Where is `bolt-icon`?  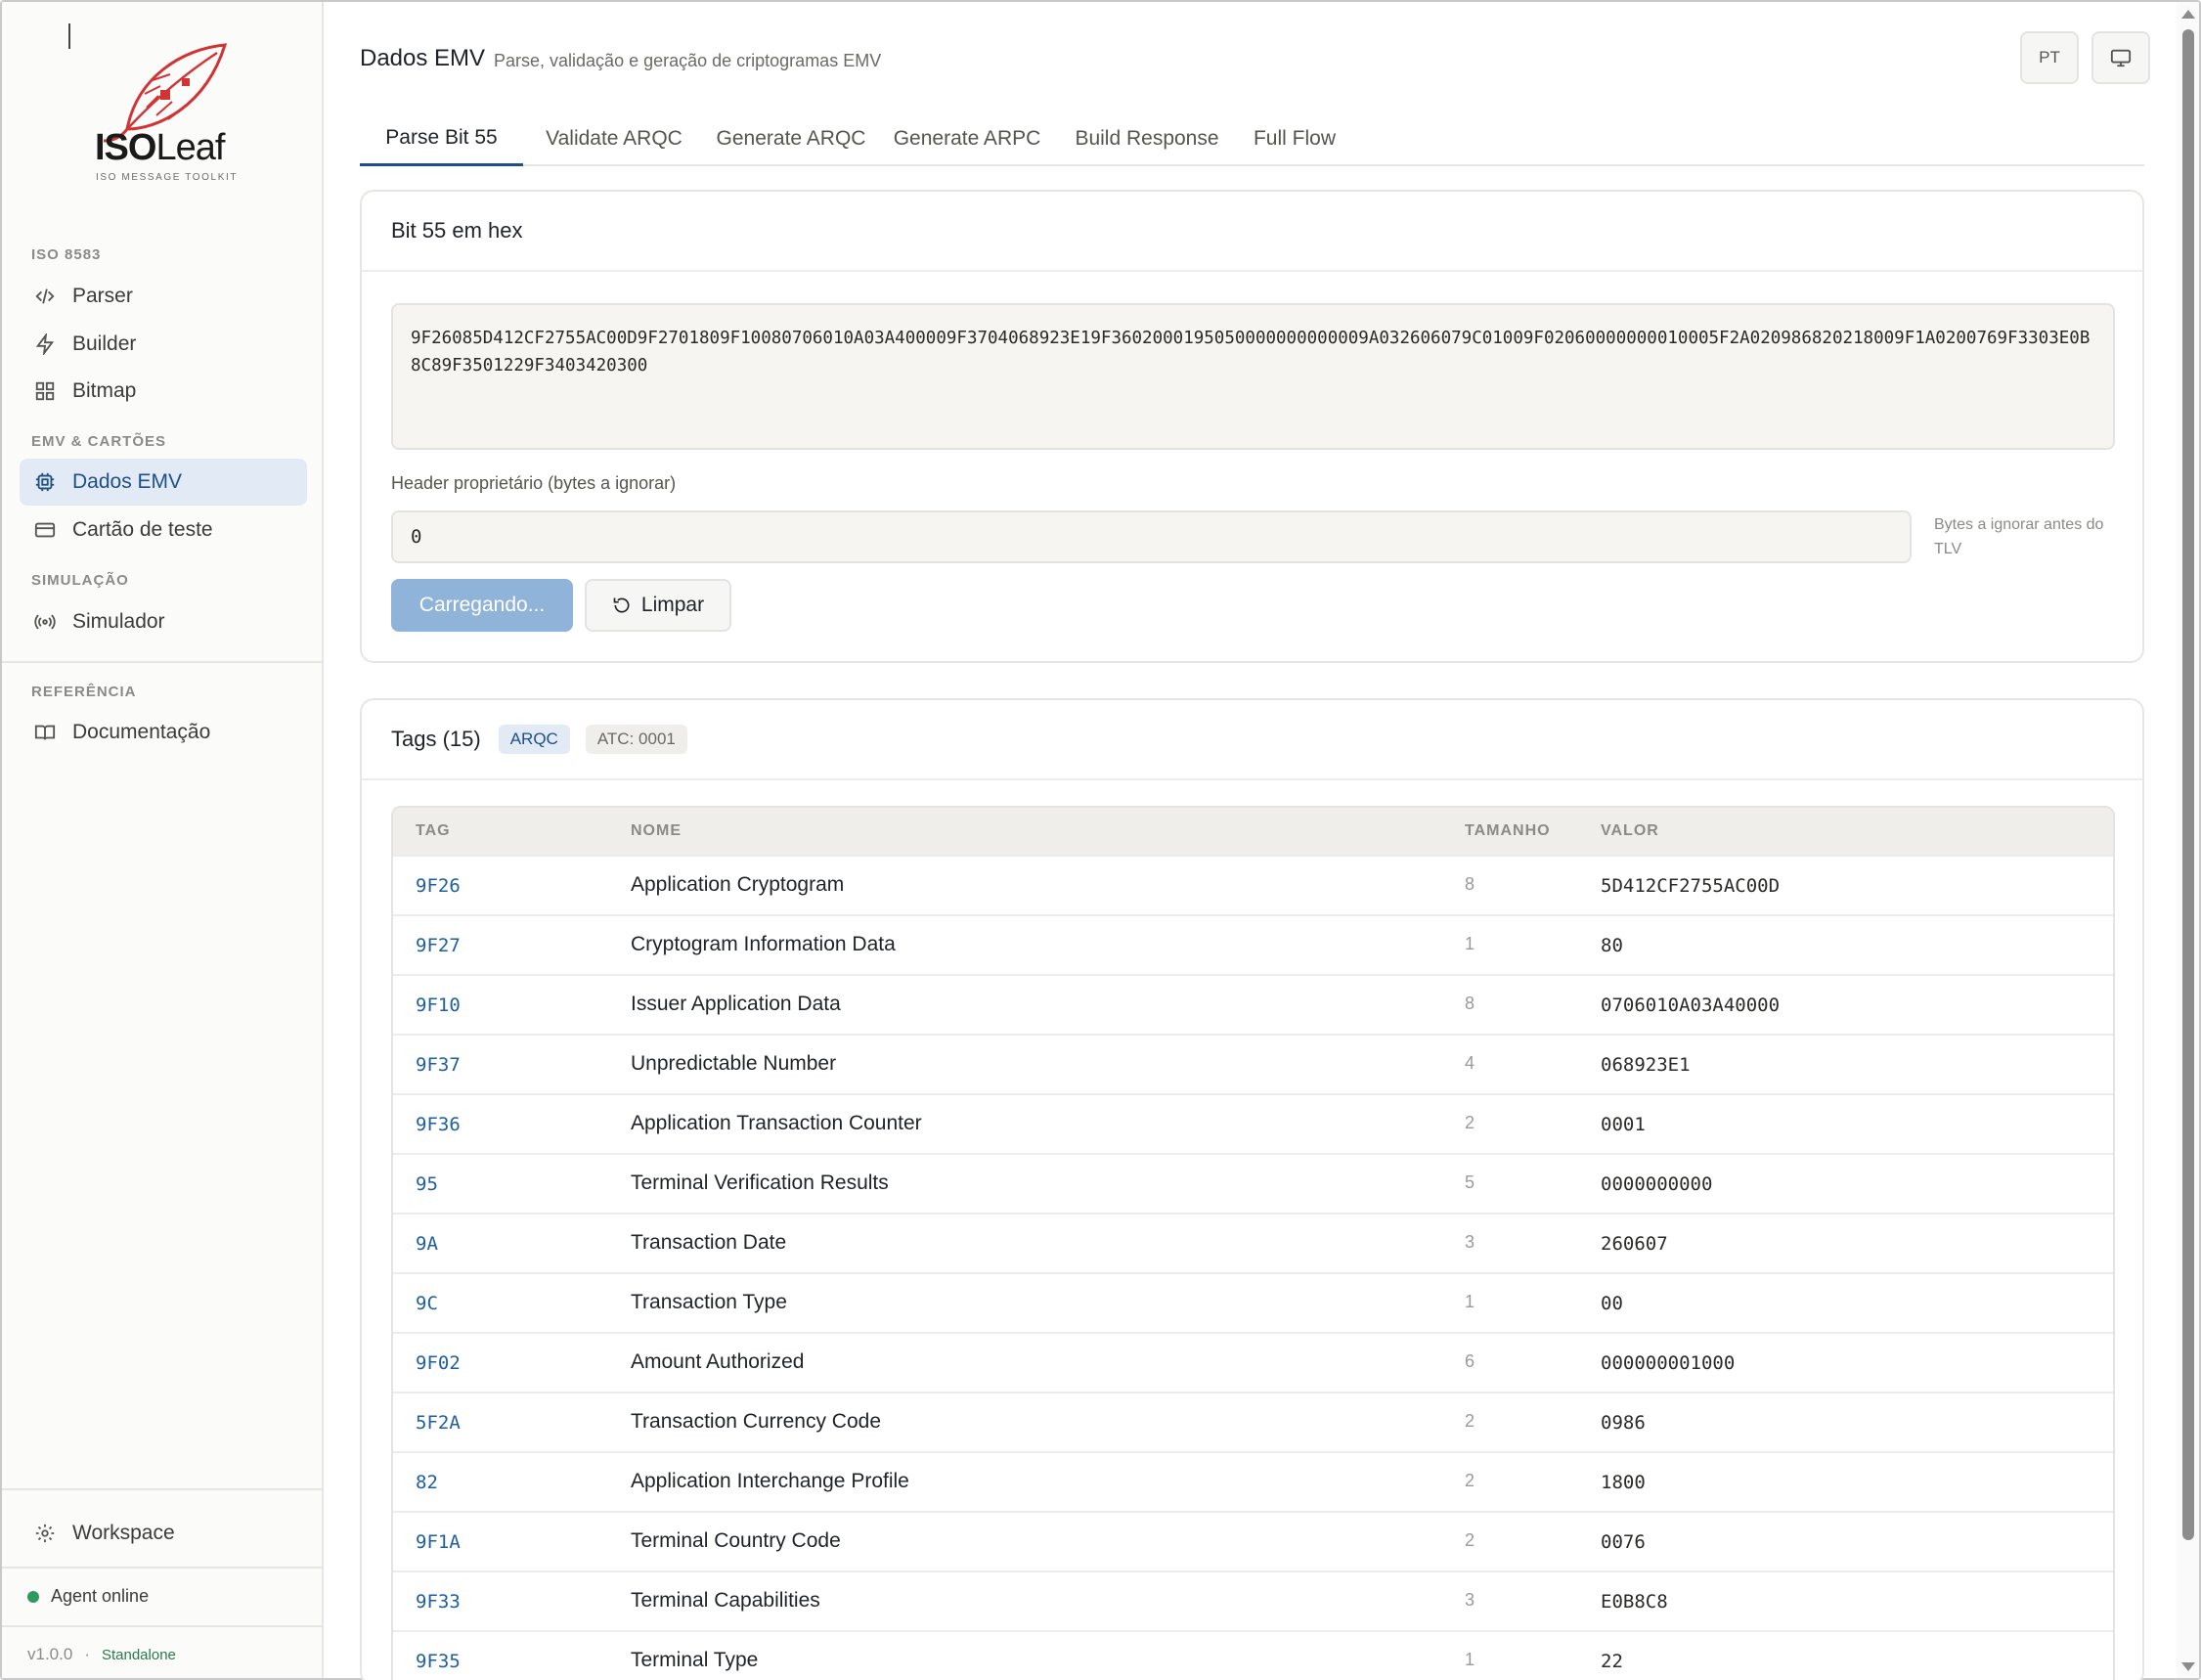
bolt-icon is located at coordinates (45, 344).